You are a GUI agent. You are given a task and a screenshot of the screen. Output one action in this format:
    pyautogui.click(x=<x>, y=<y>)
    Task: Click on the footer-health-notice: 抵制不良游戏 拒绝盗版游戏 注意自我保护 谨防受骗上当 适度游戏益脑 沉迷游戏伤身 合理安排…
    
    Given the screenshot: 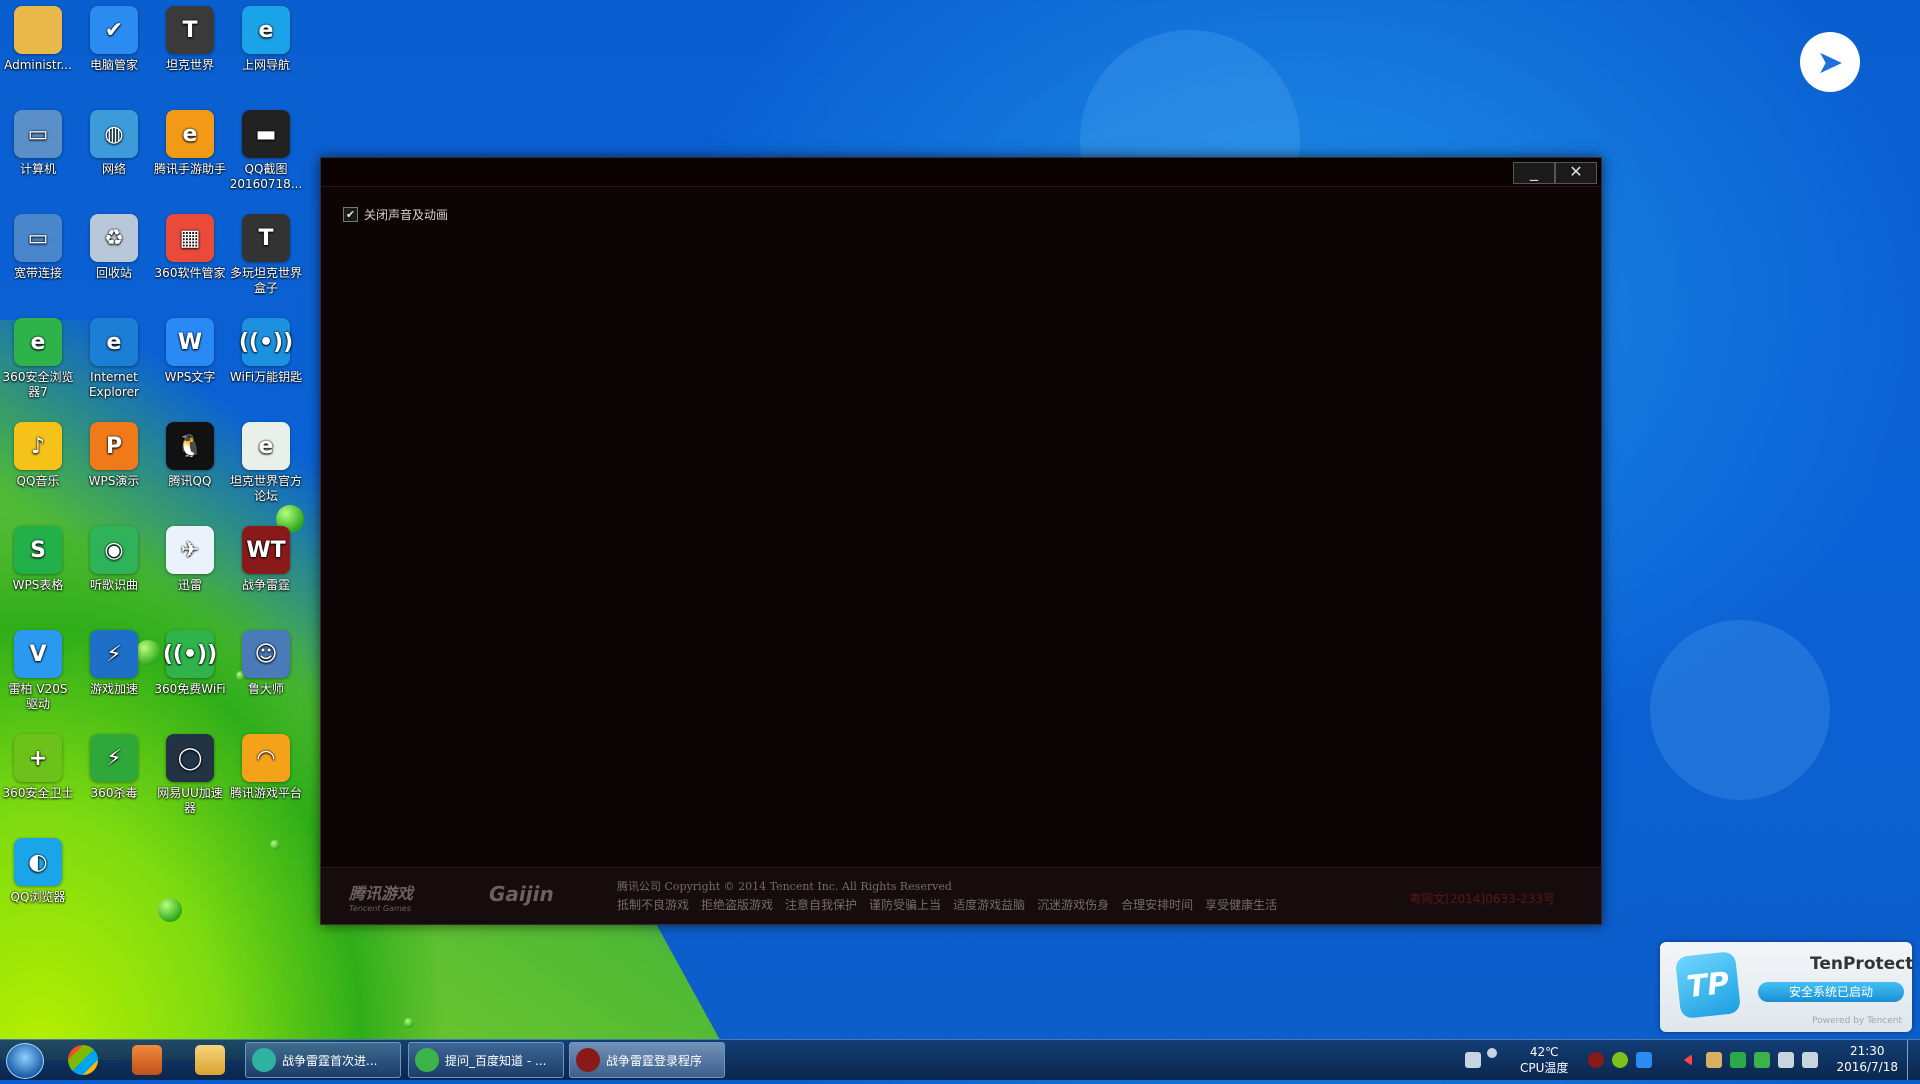 What is the action you would take?
    pyautogui.click(x=947, y=904)
    